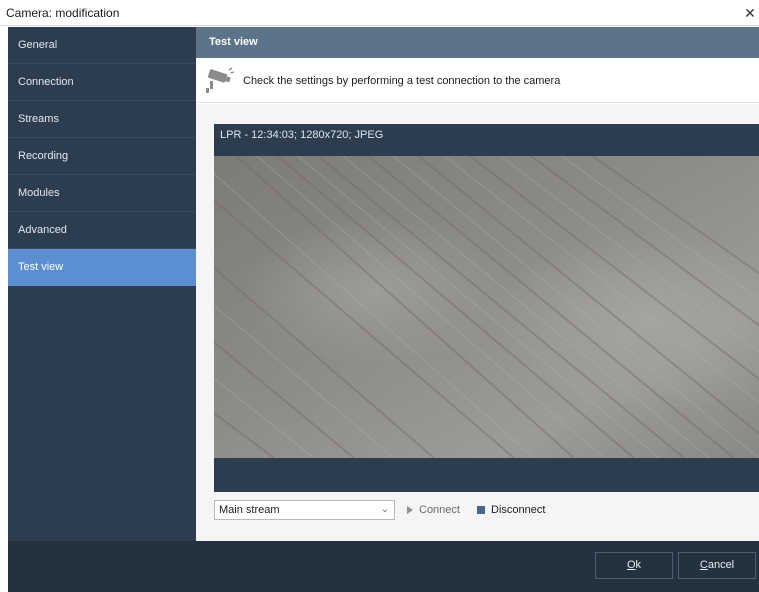 Image resolution: width=759 pixels, height=592 pixels. I want to click on cancel-label-rest: ancel, so click(721, 565).